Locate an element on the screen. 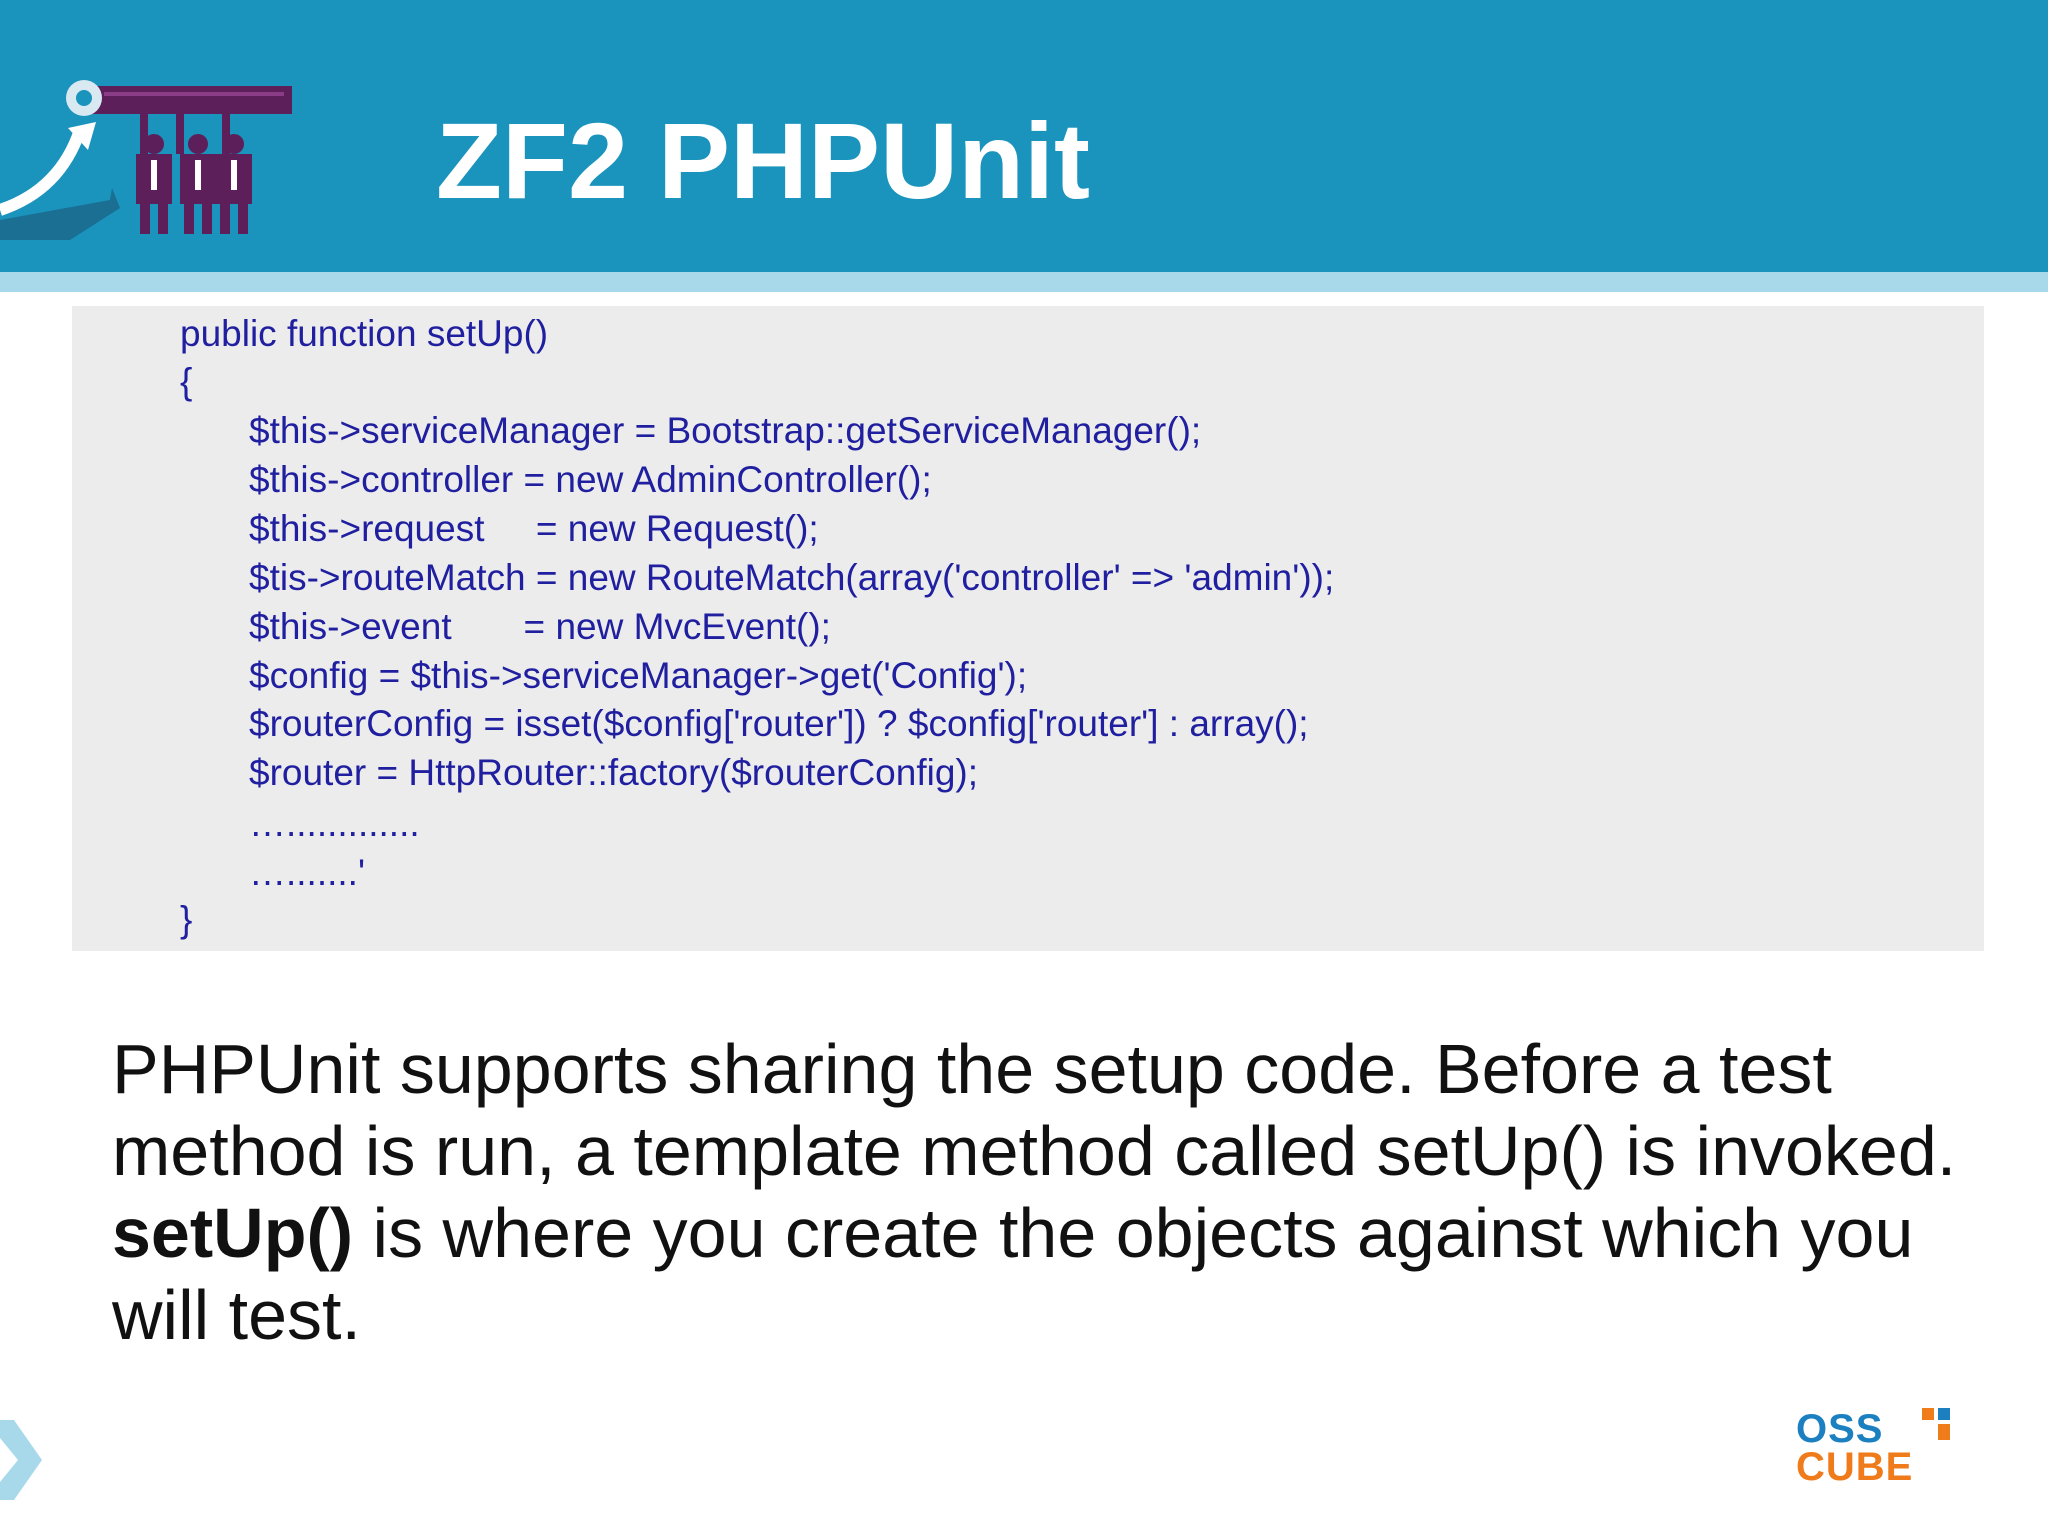 This screenshot has height=1536, width=2048. code-line: ….......' is located at coordinates (307, 872).